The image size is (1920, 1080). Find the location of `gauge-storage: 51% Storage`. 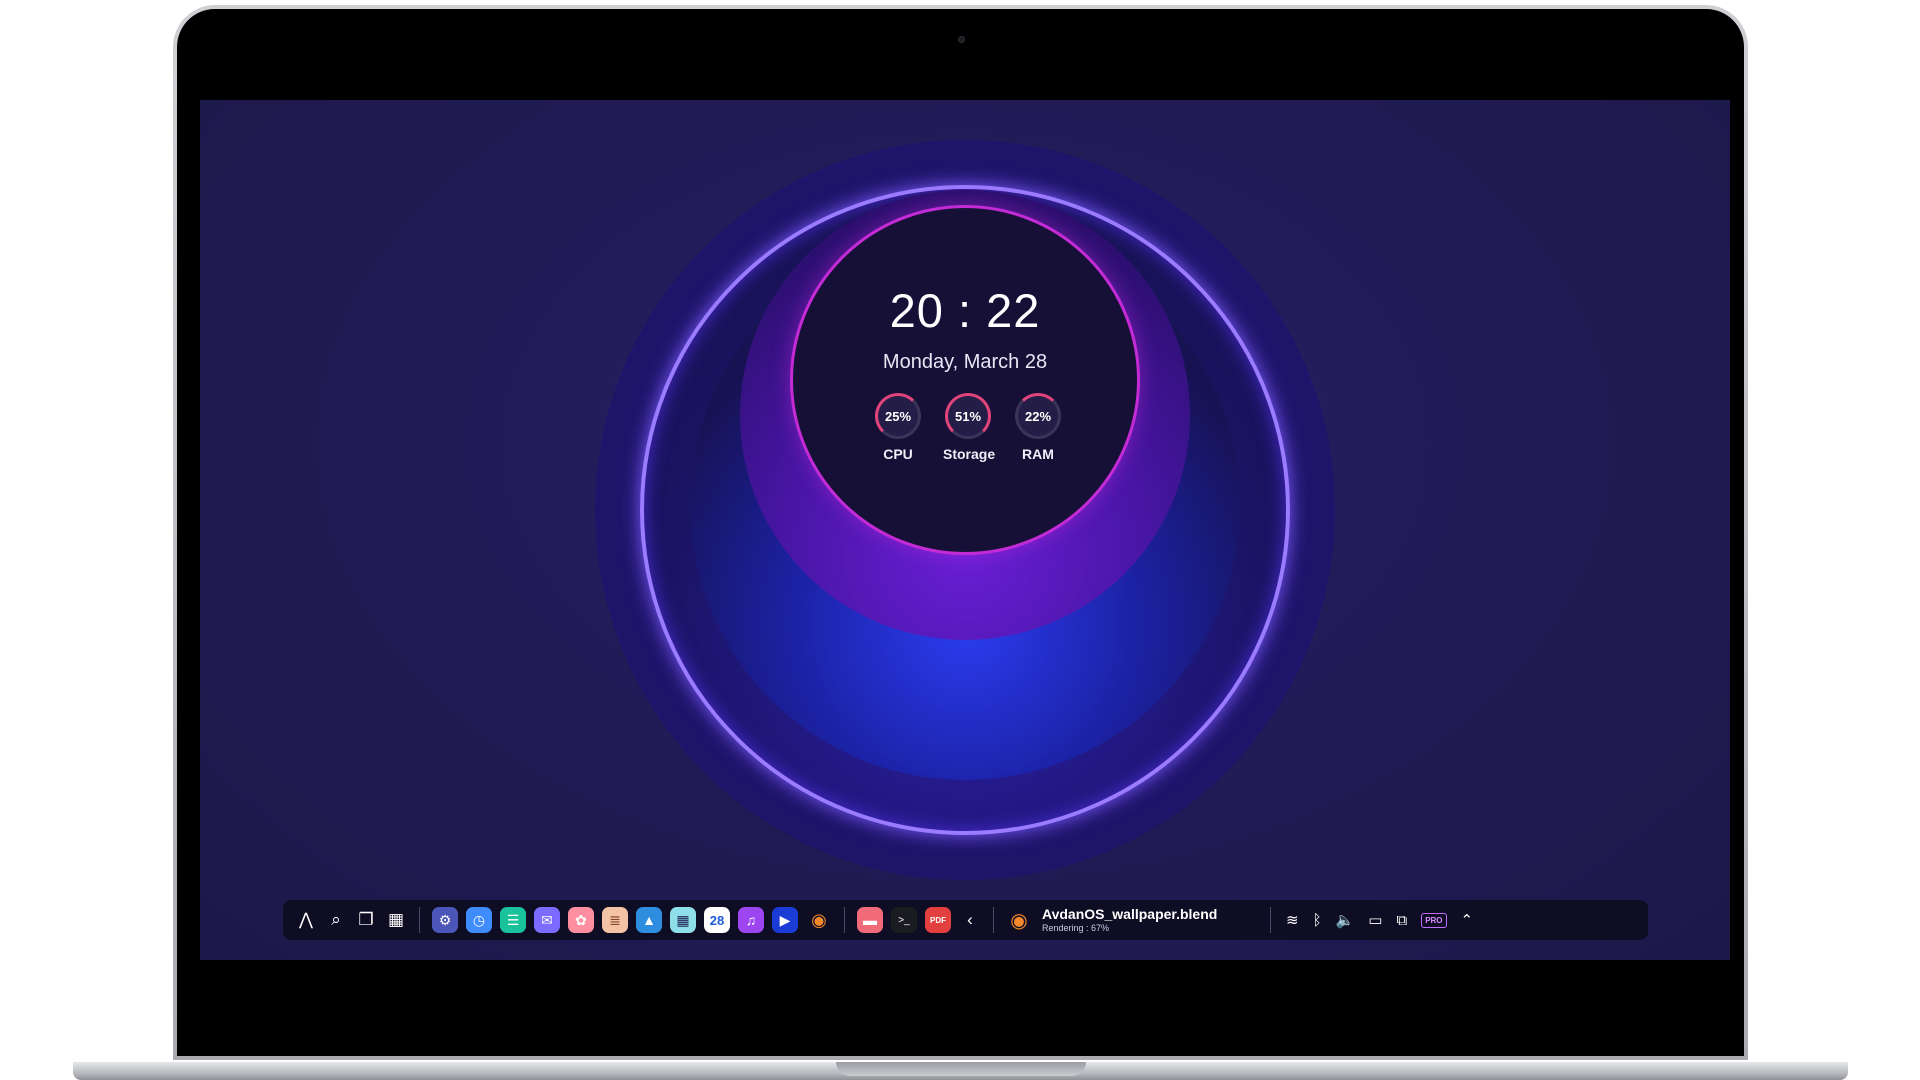

gauge-storage: 51% Storage is located at coordinates (969, 427).